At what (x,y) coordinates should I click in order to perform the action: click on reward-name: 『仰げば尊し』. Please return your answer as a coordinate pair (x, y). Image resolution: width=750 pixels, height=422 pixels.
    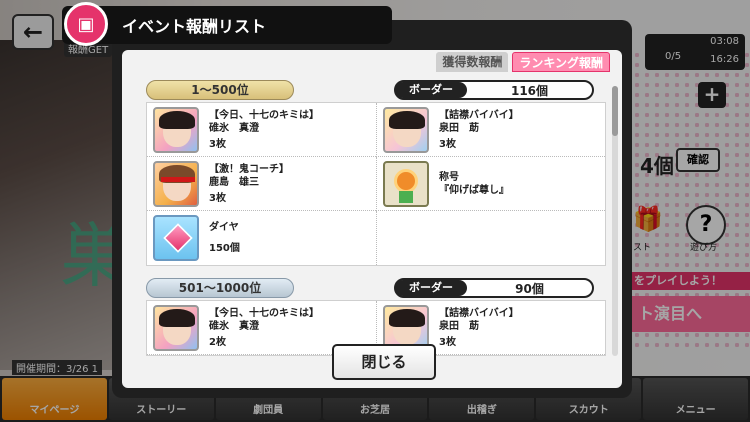
    Looking at the image, I should click on (474, 190).